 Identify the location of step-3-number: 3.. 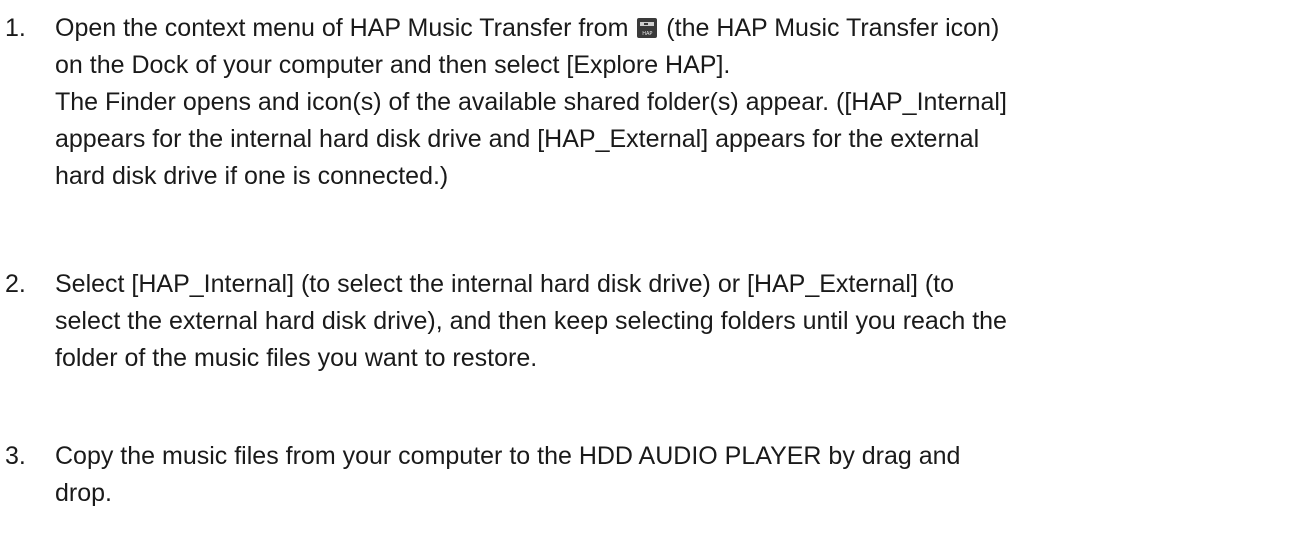
(15, 456).